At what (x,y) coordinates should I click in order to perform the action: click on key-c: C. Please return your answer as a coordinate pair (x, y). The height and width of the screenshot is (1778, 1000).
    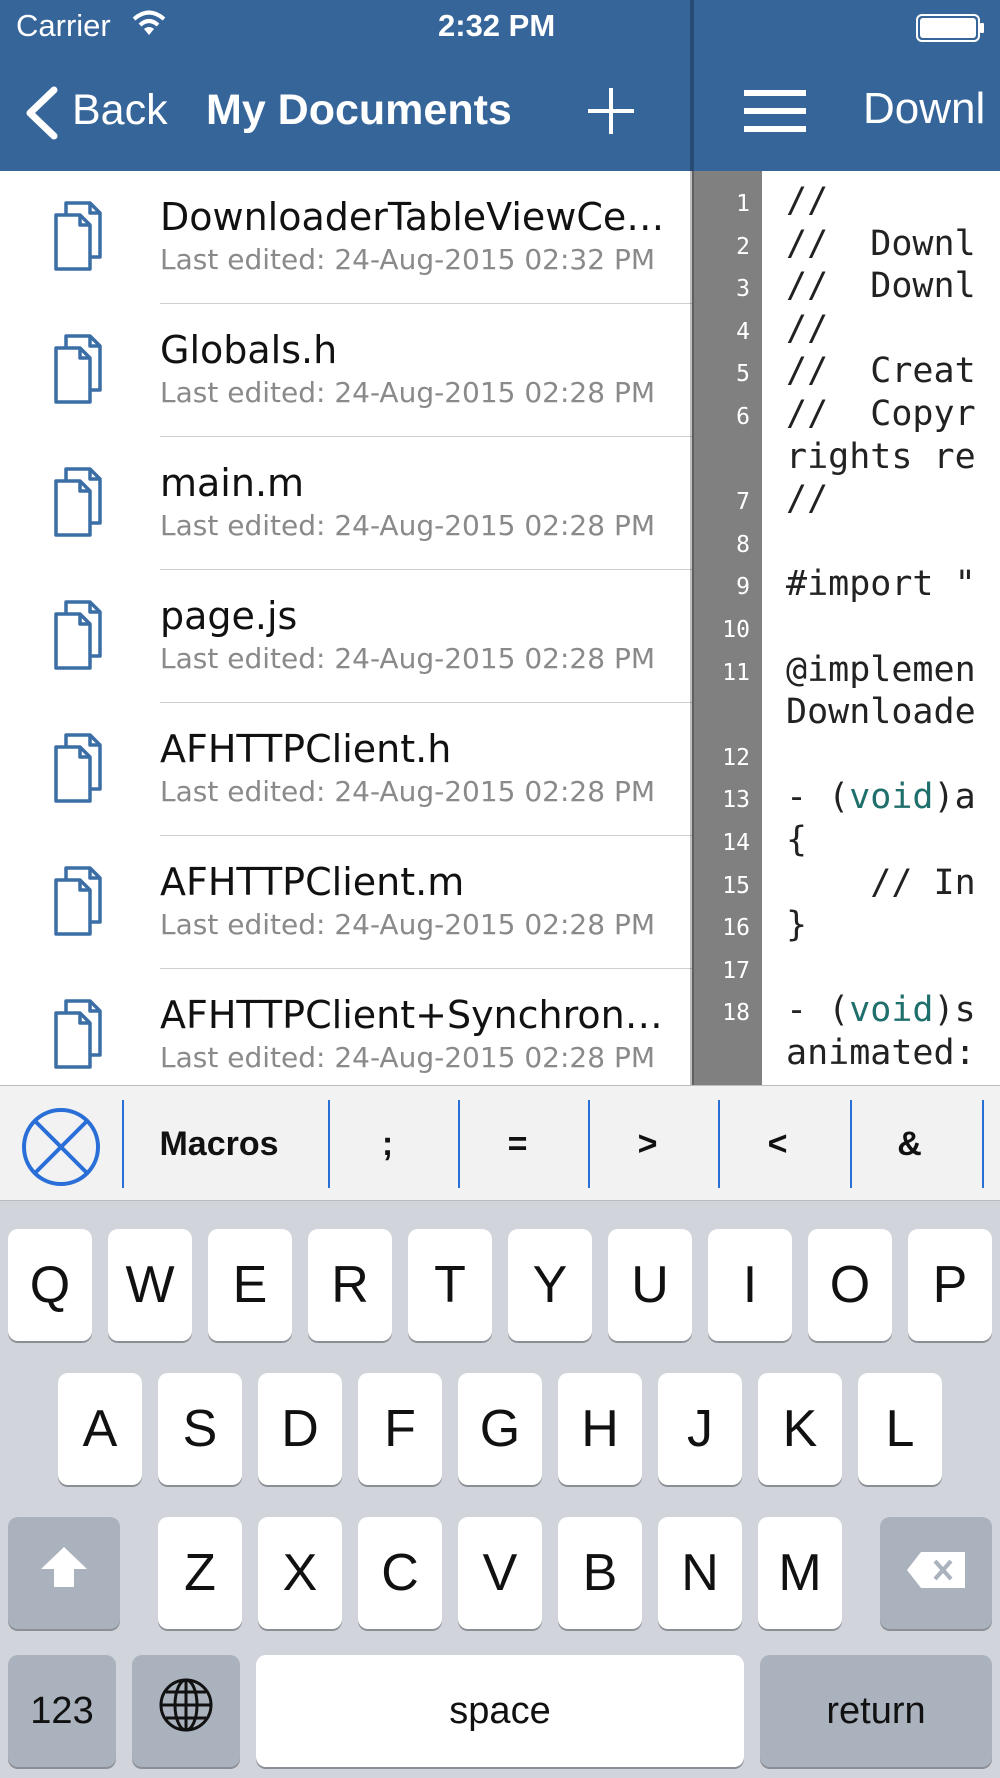
    Looking at the image, I should click on (400, 1573).